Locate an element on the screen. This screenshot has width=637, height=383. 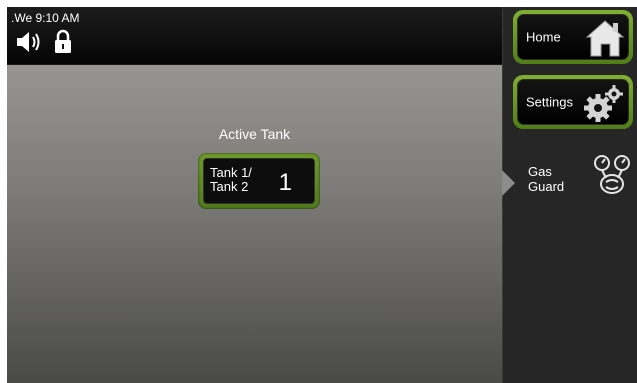
gas-guard-line2: Guard is located at coordinates (546, 186).